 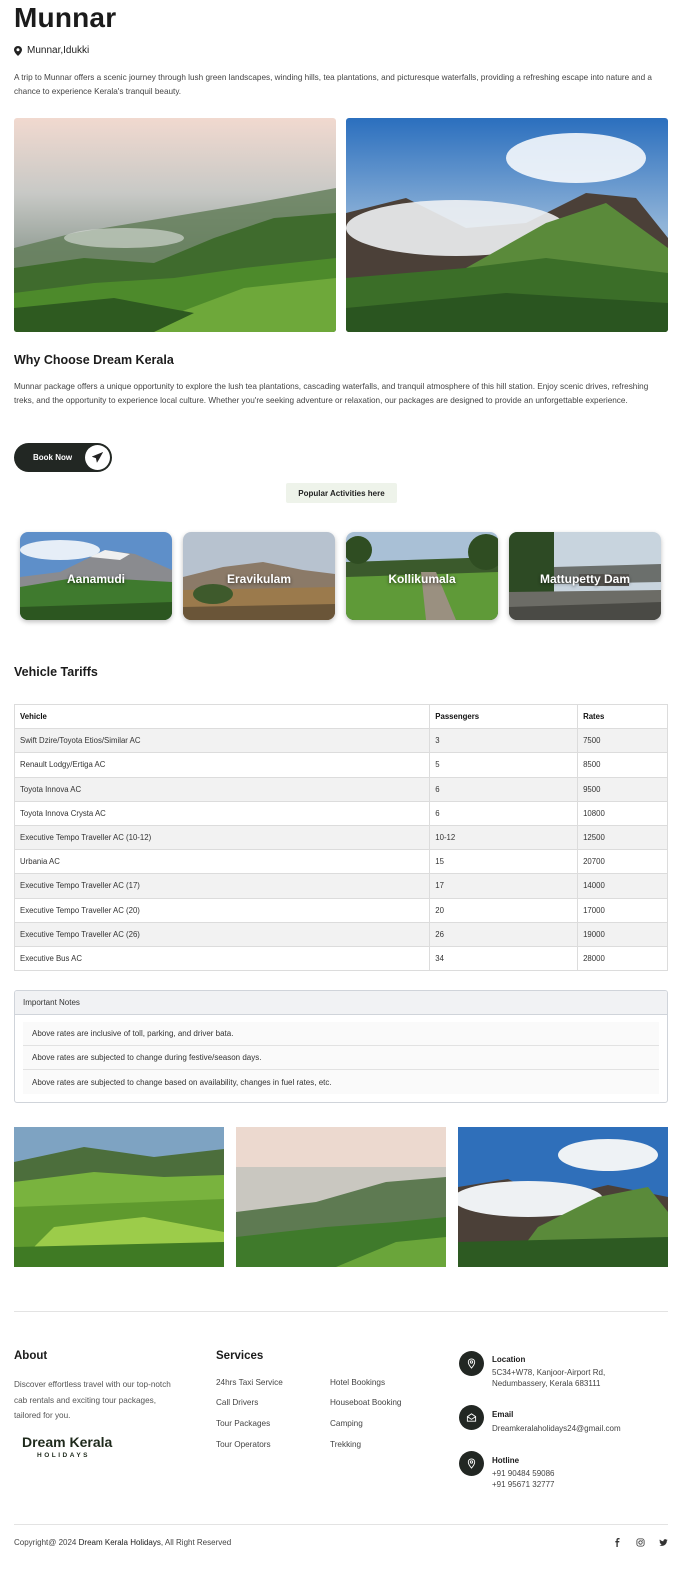 I want to click on footer-divider, so click(x=341, y=1311).